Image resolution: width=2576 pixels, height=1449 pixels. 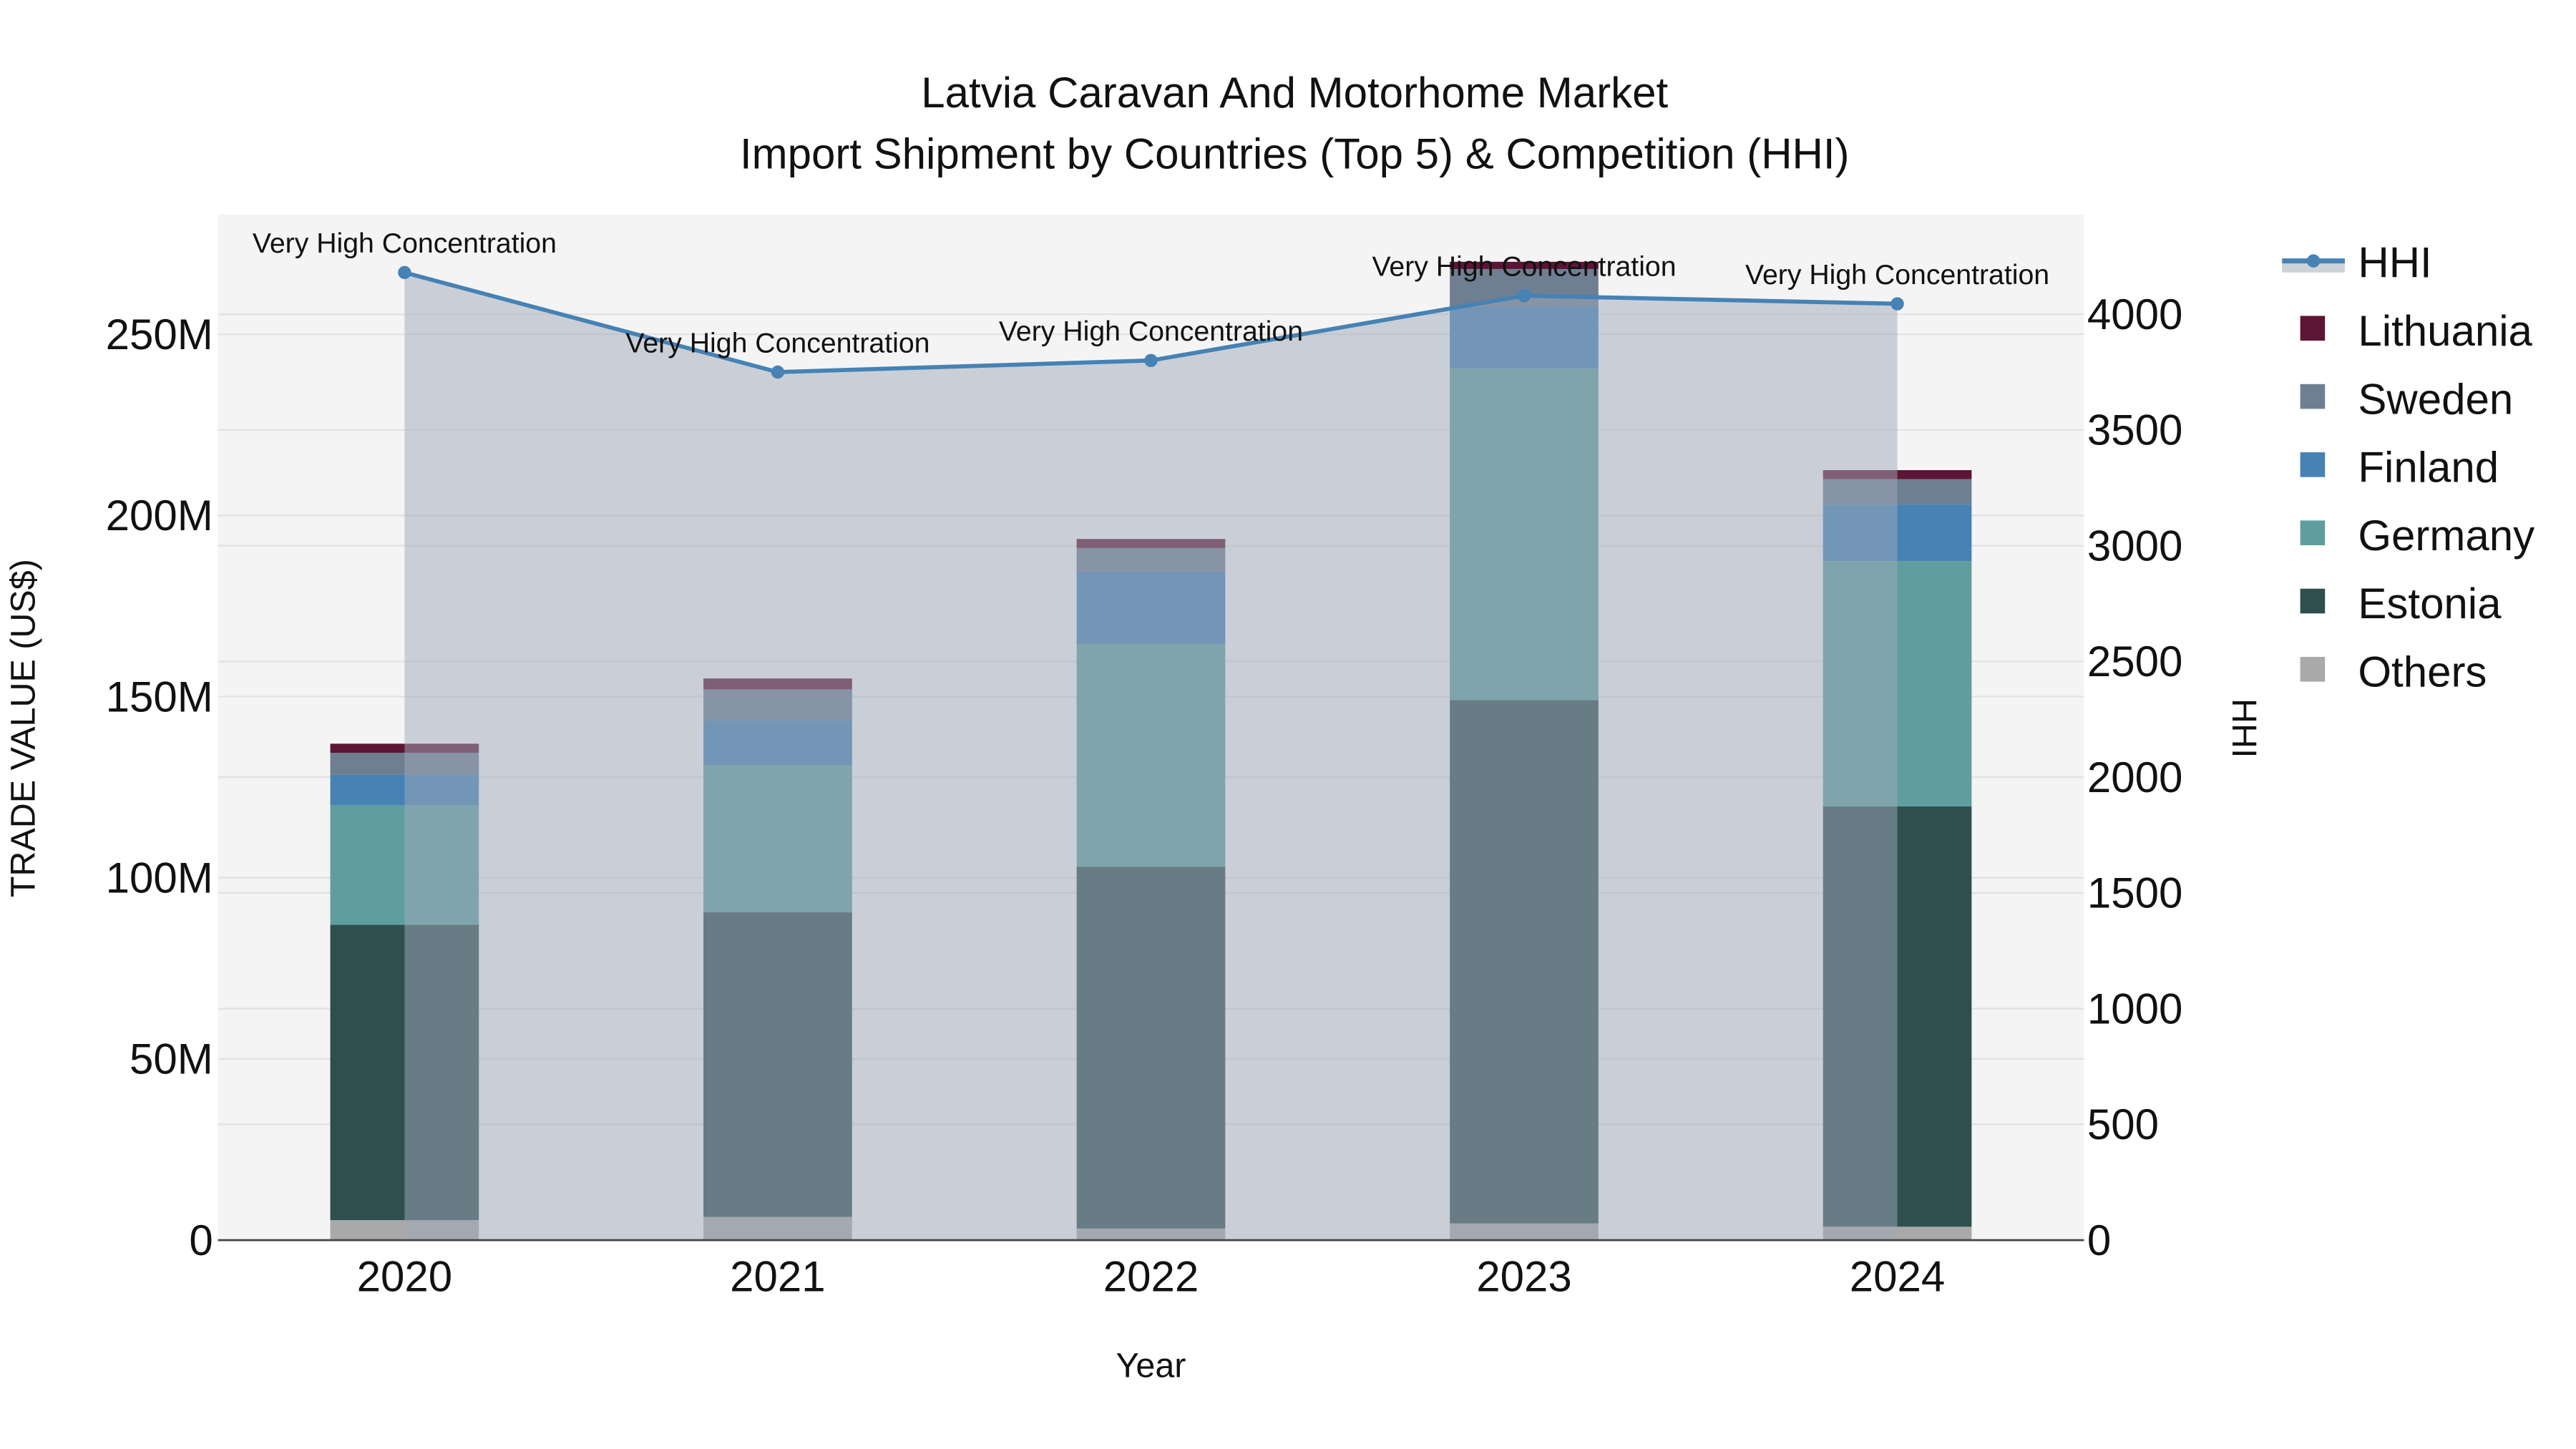 What do you see at coordinates (1523, 1277) in the screenshot?
I see `x-tick-label: 2023` at bounding box center [1523, 1277].